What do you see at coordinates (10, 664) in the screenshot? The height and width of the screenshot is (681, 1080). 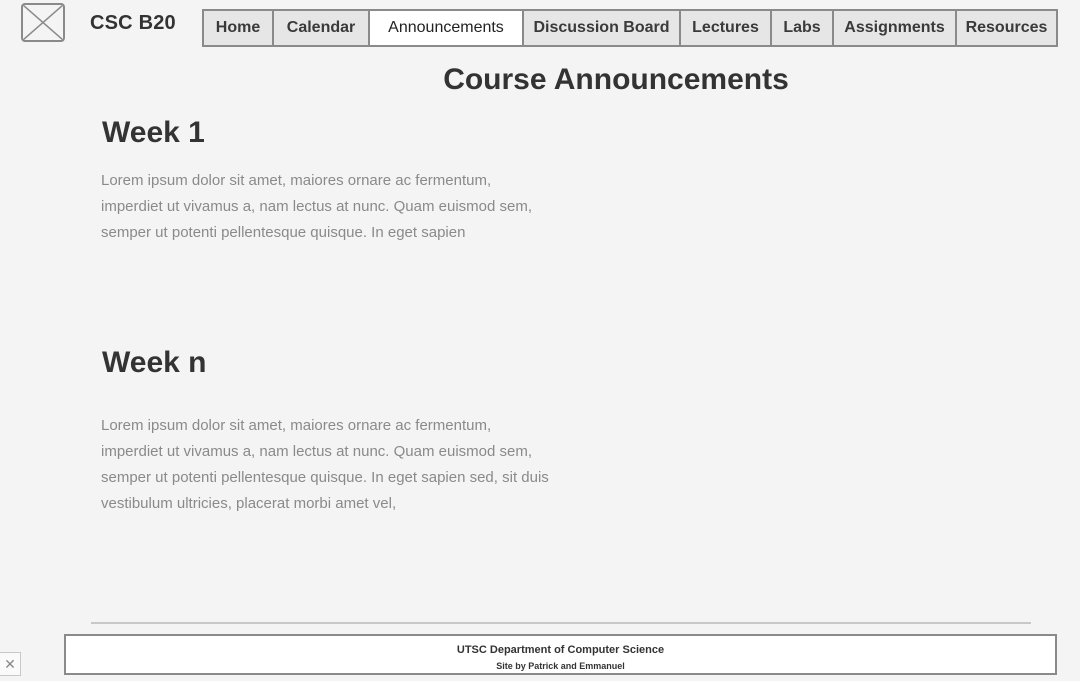 I see `close-icon: ✕` at bounding box center [10, 664].